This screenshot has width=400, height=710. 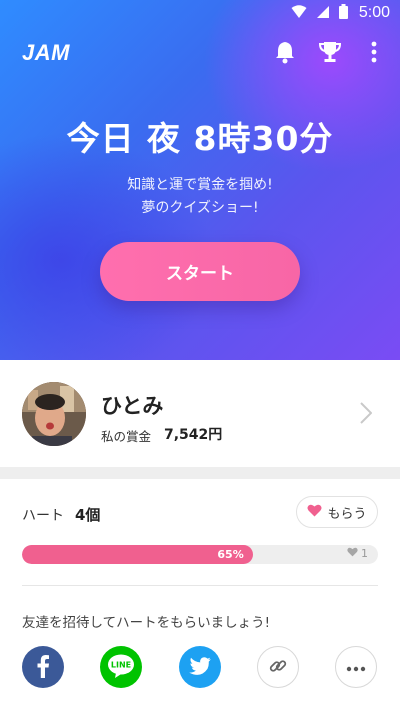 I want to click on copy-link-button, so click(x=278, y=667).